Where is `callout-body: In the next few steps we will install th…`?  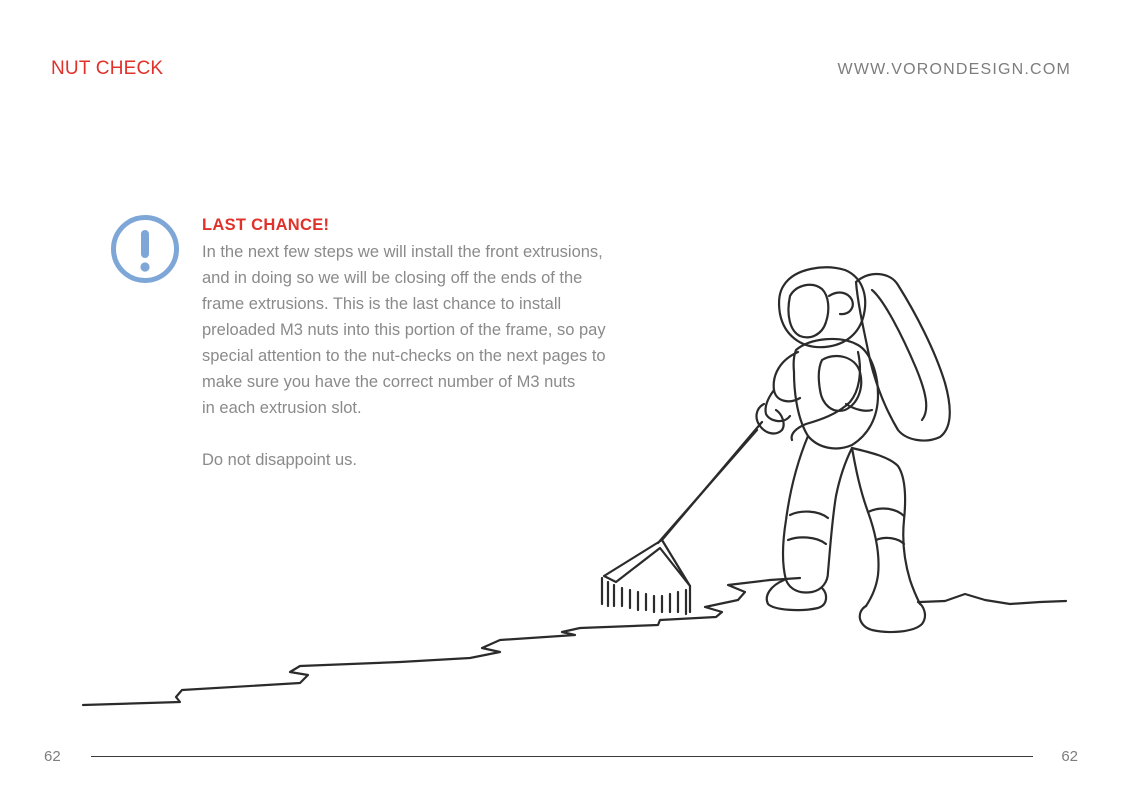
callout-body: In the next few steps we will install th… is located at coordinates (432, 356).